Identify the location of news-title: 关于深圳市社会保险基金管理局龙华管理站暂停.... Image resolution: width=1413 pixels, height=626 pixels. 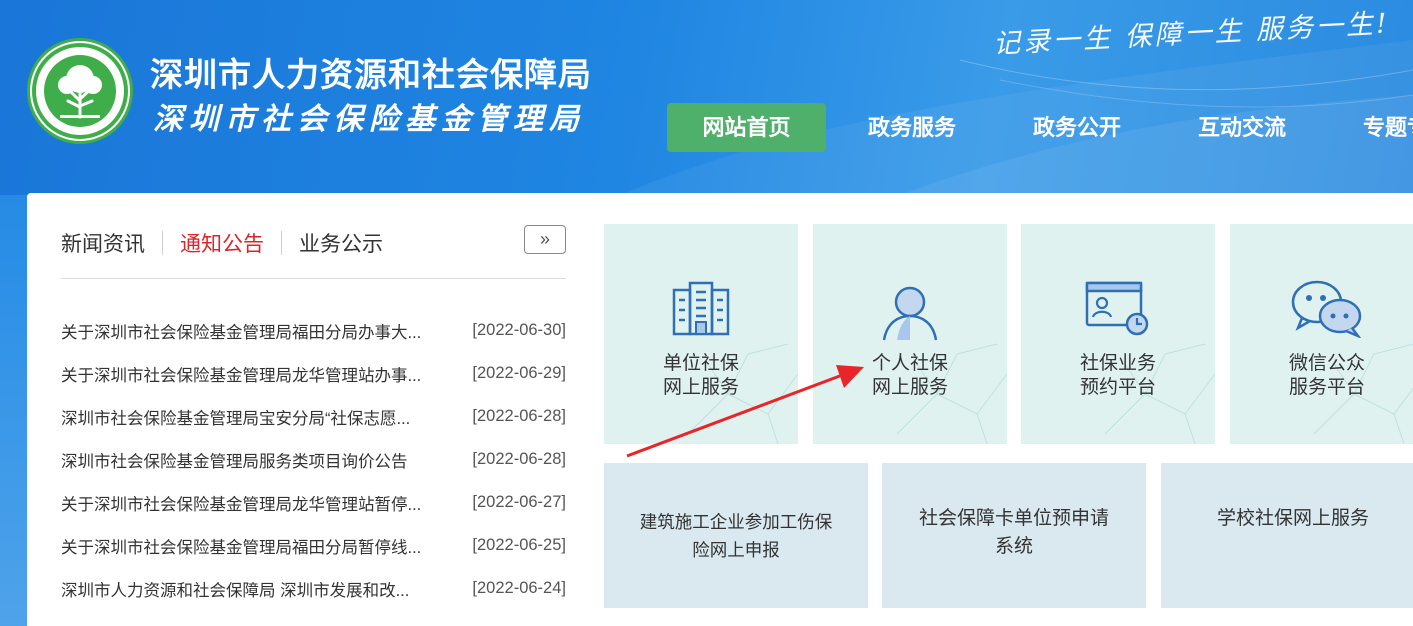
(248, 503).